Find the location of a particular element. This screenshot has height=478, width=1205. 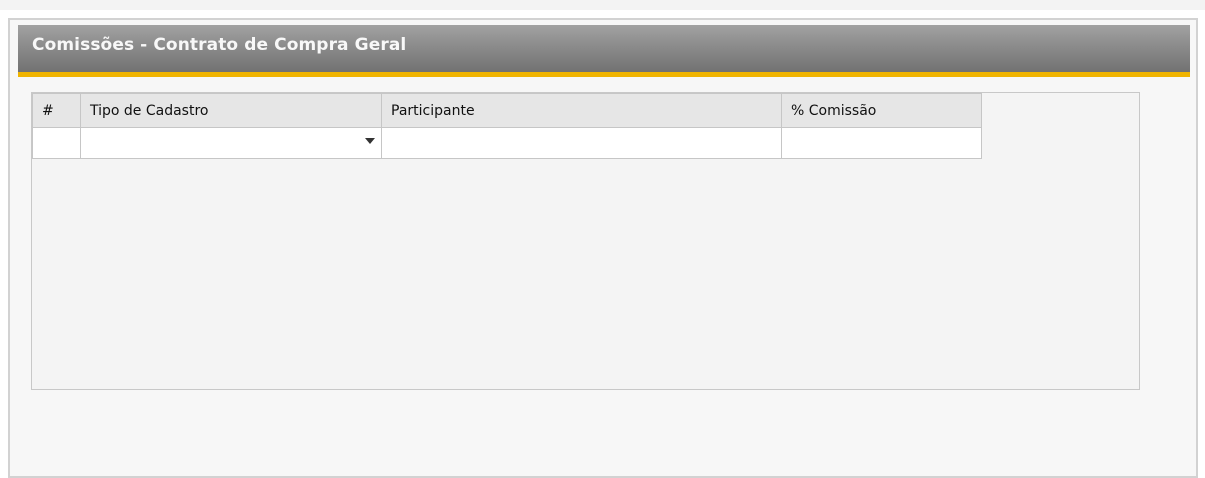

cell-tipo-de-cadastro-dropdown is located at coordinates (231, 143).